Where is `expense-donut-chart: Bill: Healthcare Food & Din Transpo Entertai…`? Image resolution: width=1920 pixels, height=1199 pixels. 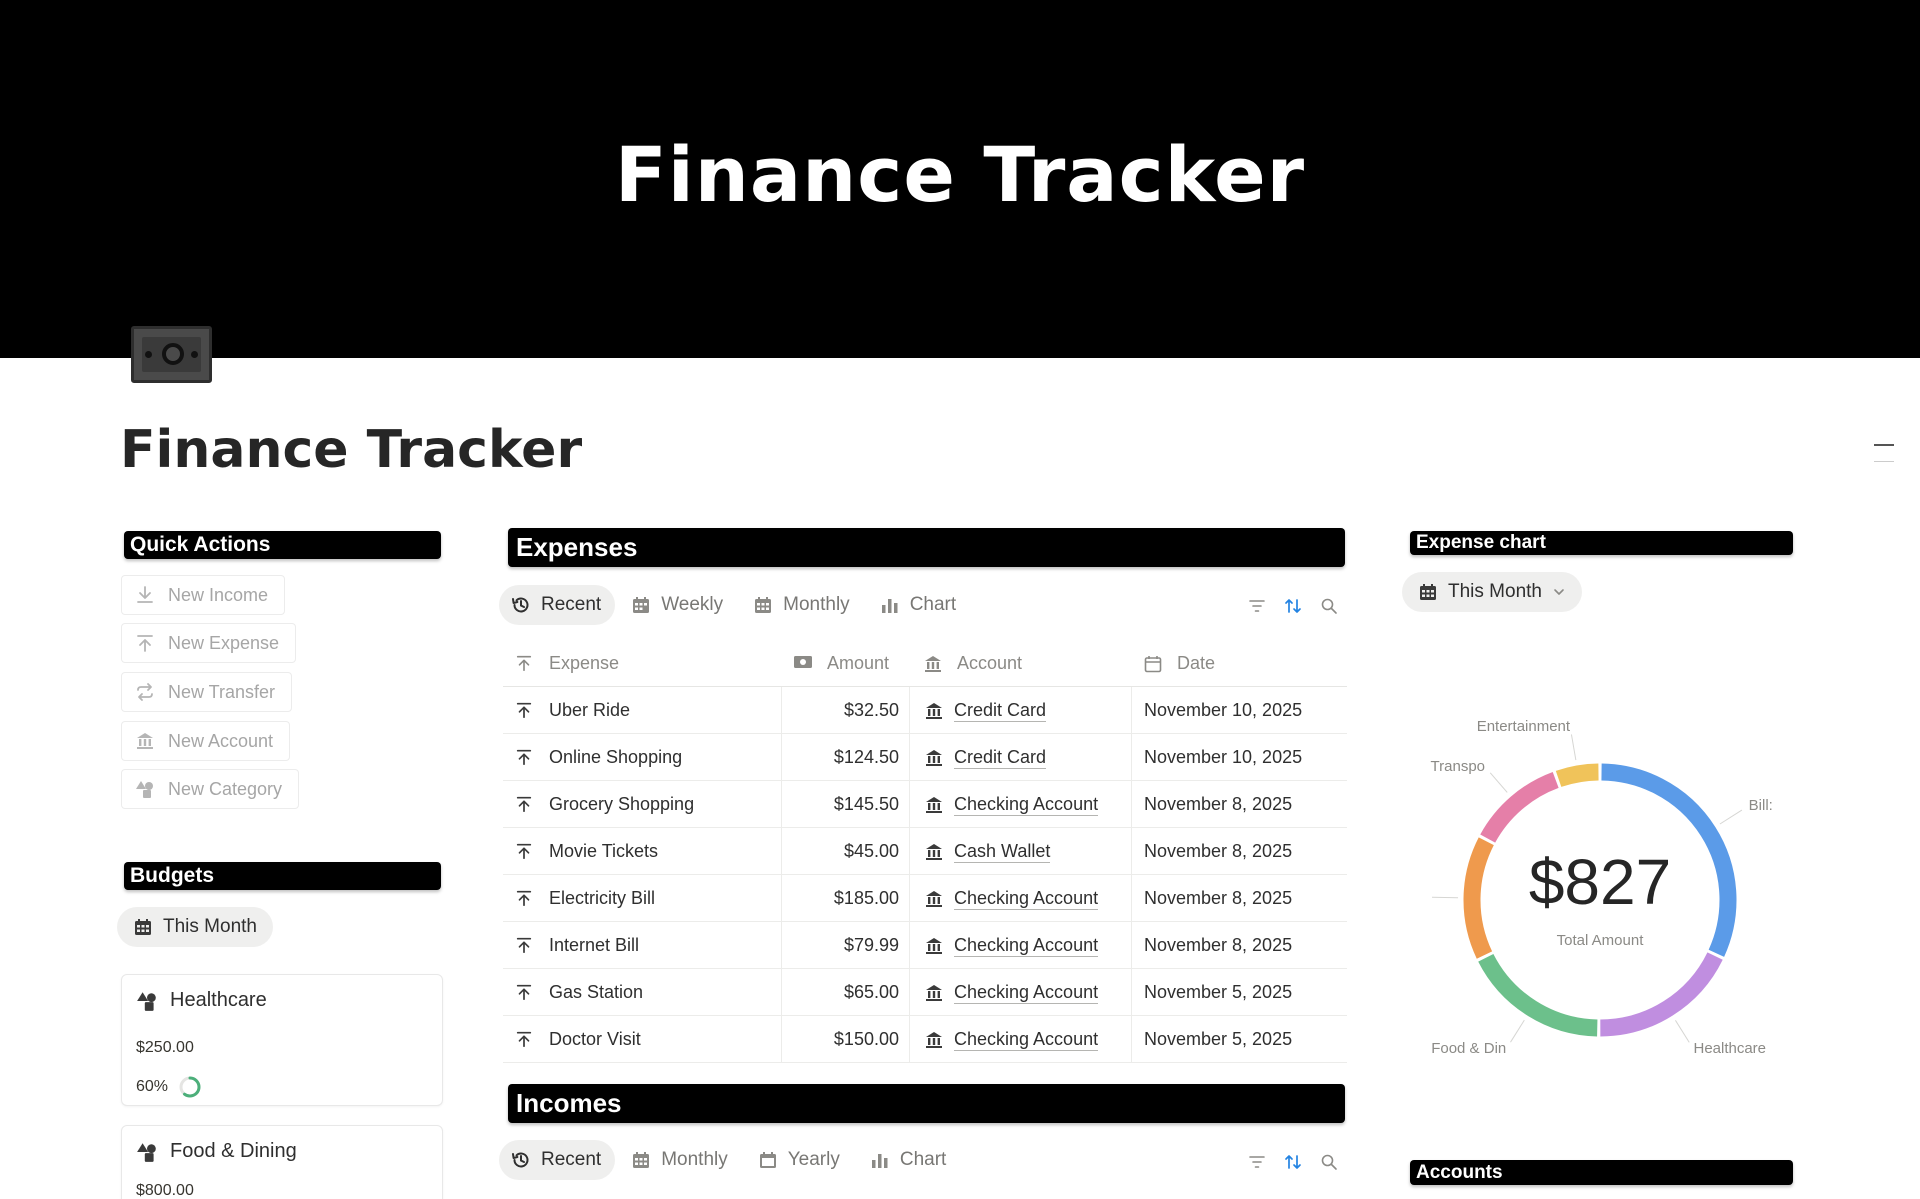 expense-donut-chart: Bill: Healthcare Food & Din Transpo Entertai… is located at coordinates (1600, 900).